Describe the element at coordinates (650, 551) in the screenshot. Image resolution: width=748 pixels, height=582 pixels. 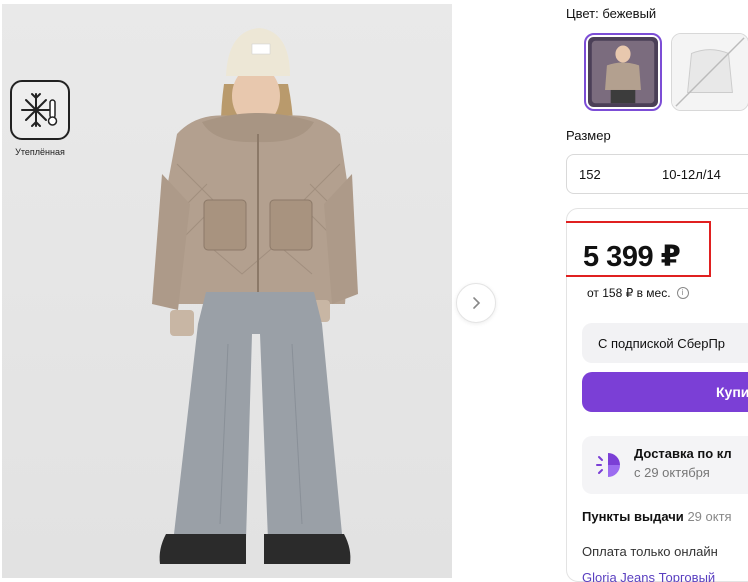
I see `payment-note: Оплата только онлайн` at that location.